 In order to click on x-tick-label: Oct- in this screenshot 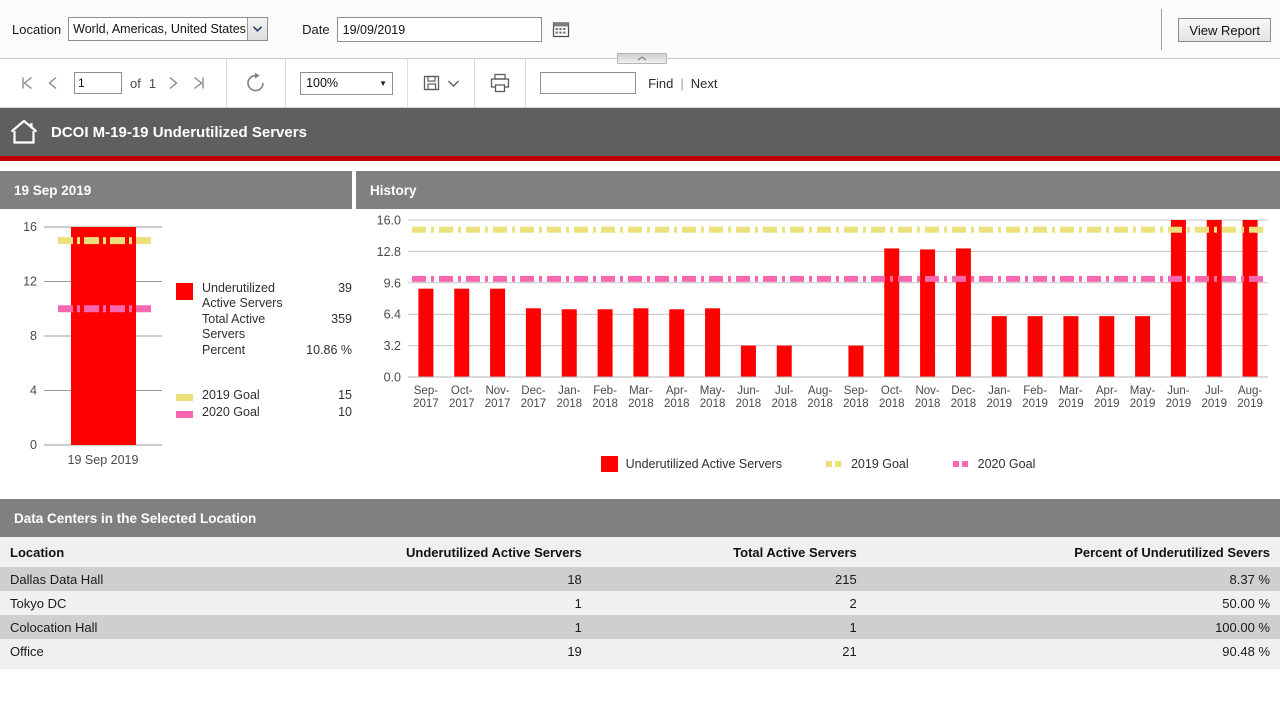, I will do `click(892, 391)`.